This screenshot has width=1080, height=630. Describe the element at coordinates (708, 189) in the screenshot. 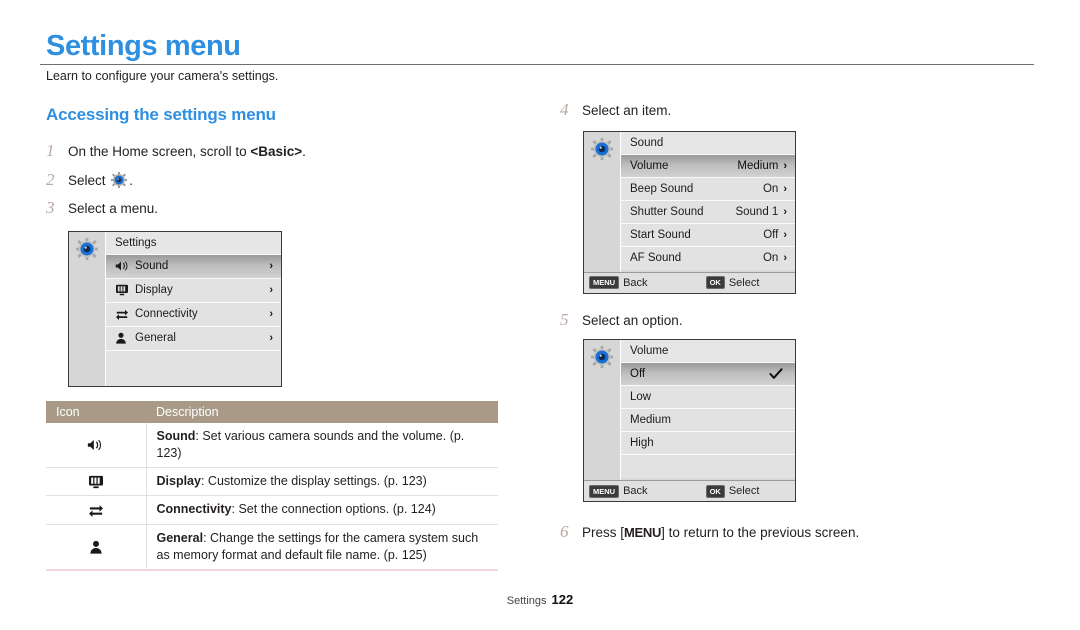

I see `menu-item-beep-sound: Beep Sound On ›` at that location.